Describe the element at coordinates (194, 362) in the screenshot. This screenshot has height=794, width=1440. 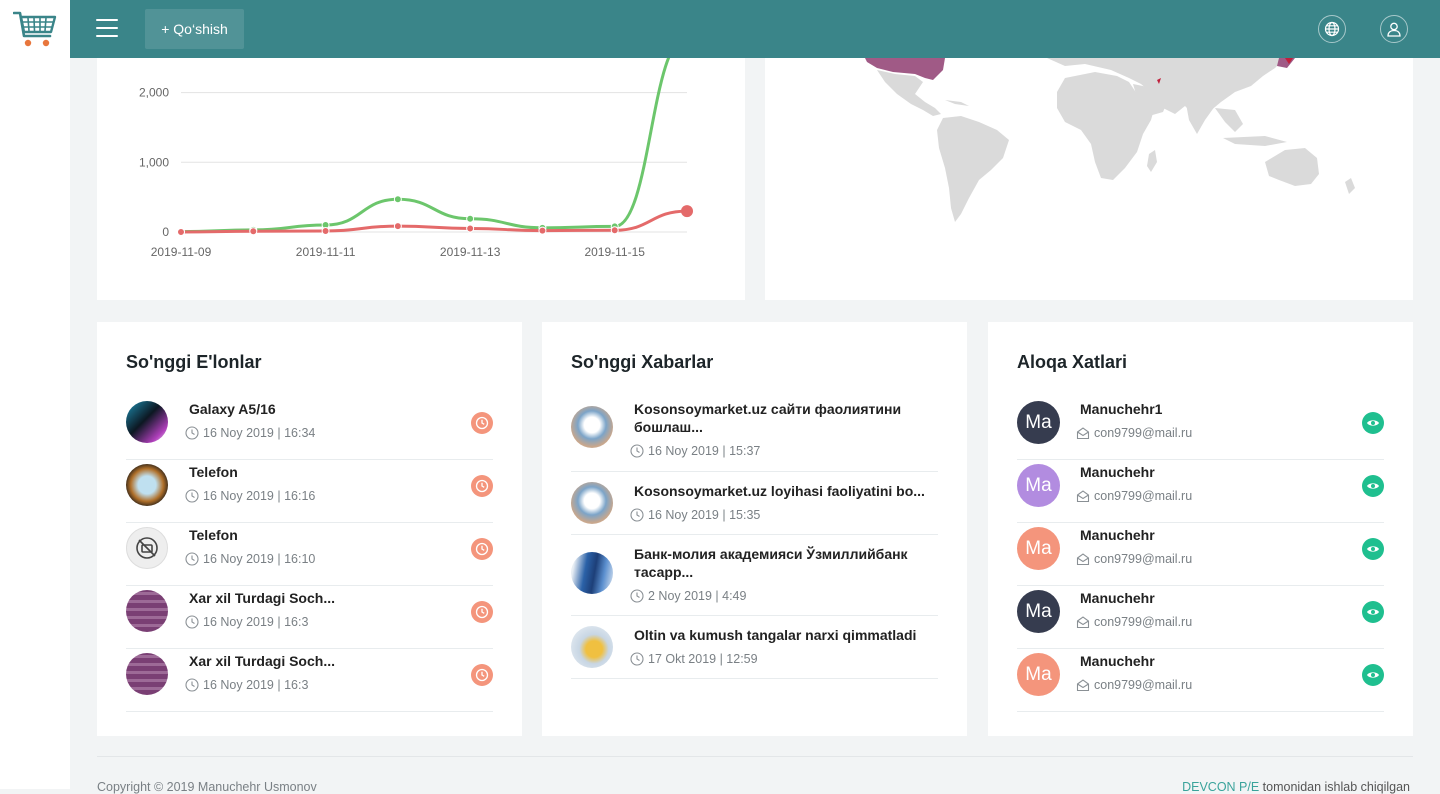
I see `latest-ads-title: So'nggi E'lonlar` at that location.